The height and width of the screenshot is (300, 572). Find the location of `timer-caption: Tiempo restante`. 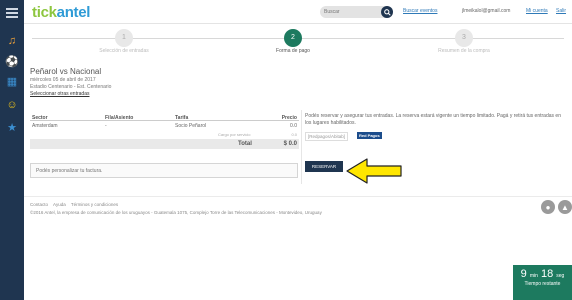

timer-caption: Tiempo restante is located at coordinates (542, 284).